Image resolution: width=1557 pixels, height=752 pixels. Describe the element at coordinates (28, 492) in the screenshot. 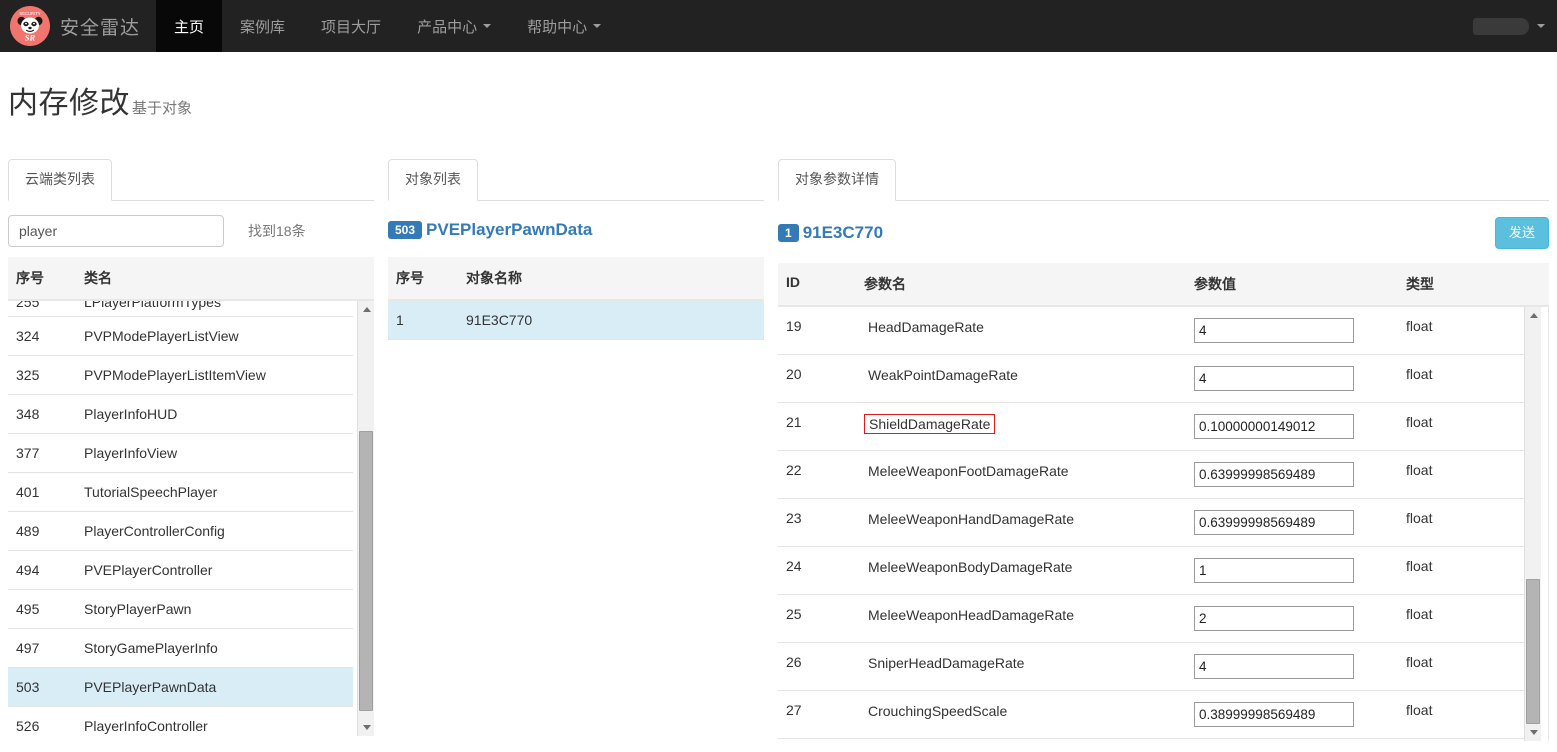

I see `class-row-index: 401` at that location.